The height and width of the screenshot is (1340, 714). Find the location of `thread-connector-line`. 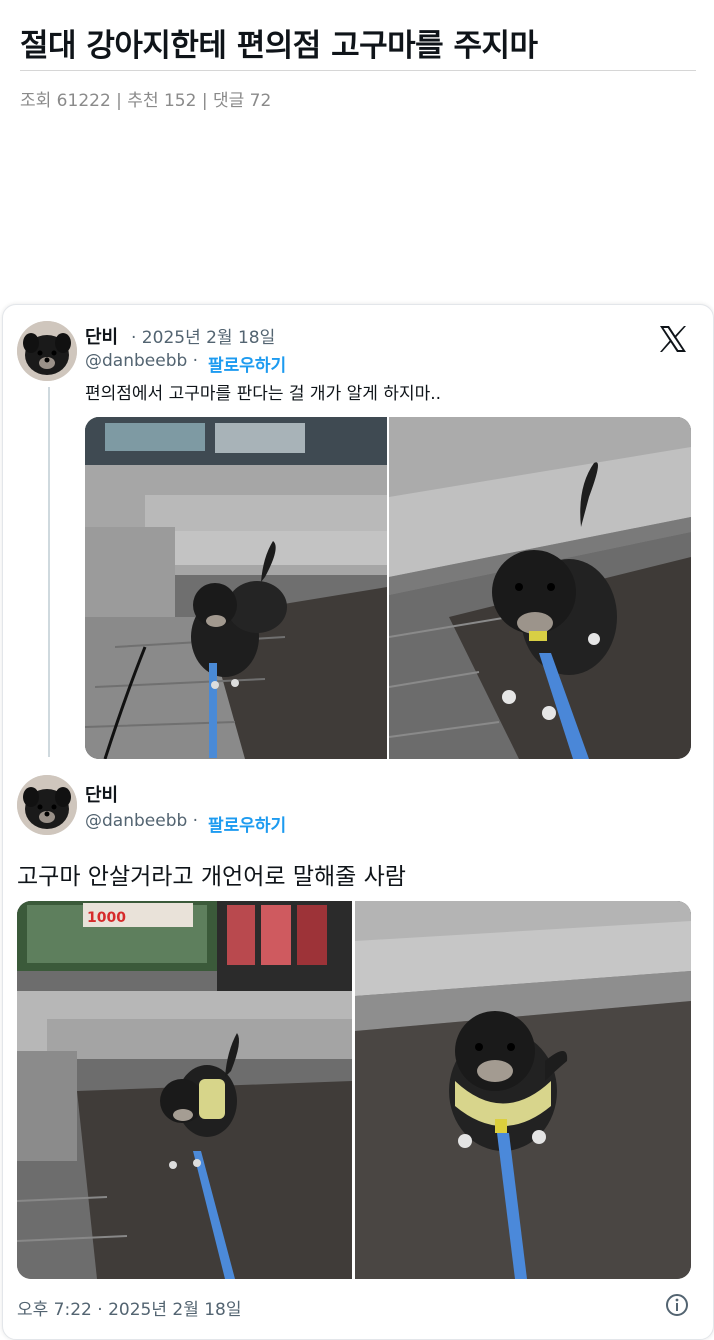

thread-connector-line is located at coordinates (49, 572).